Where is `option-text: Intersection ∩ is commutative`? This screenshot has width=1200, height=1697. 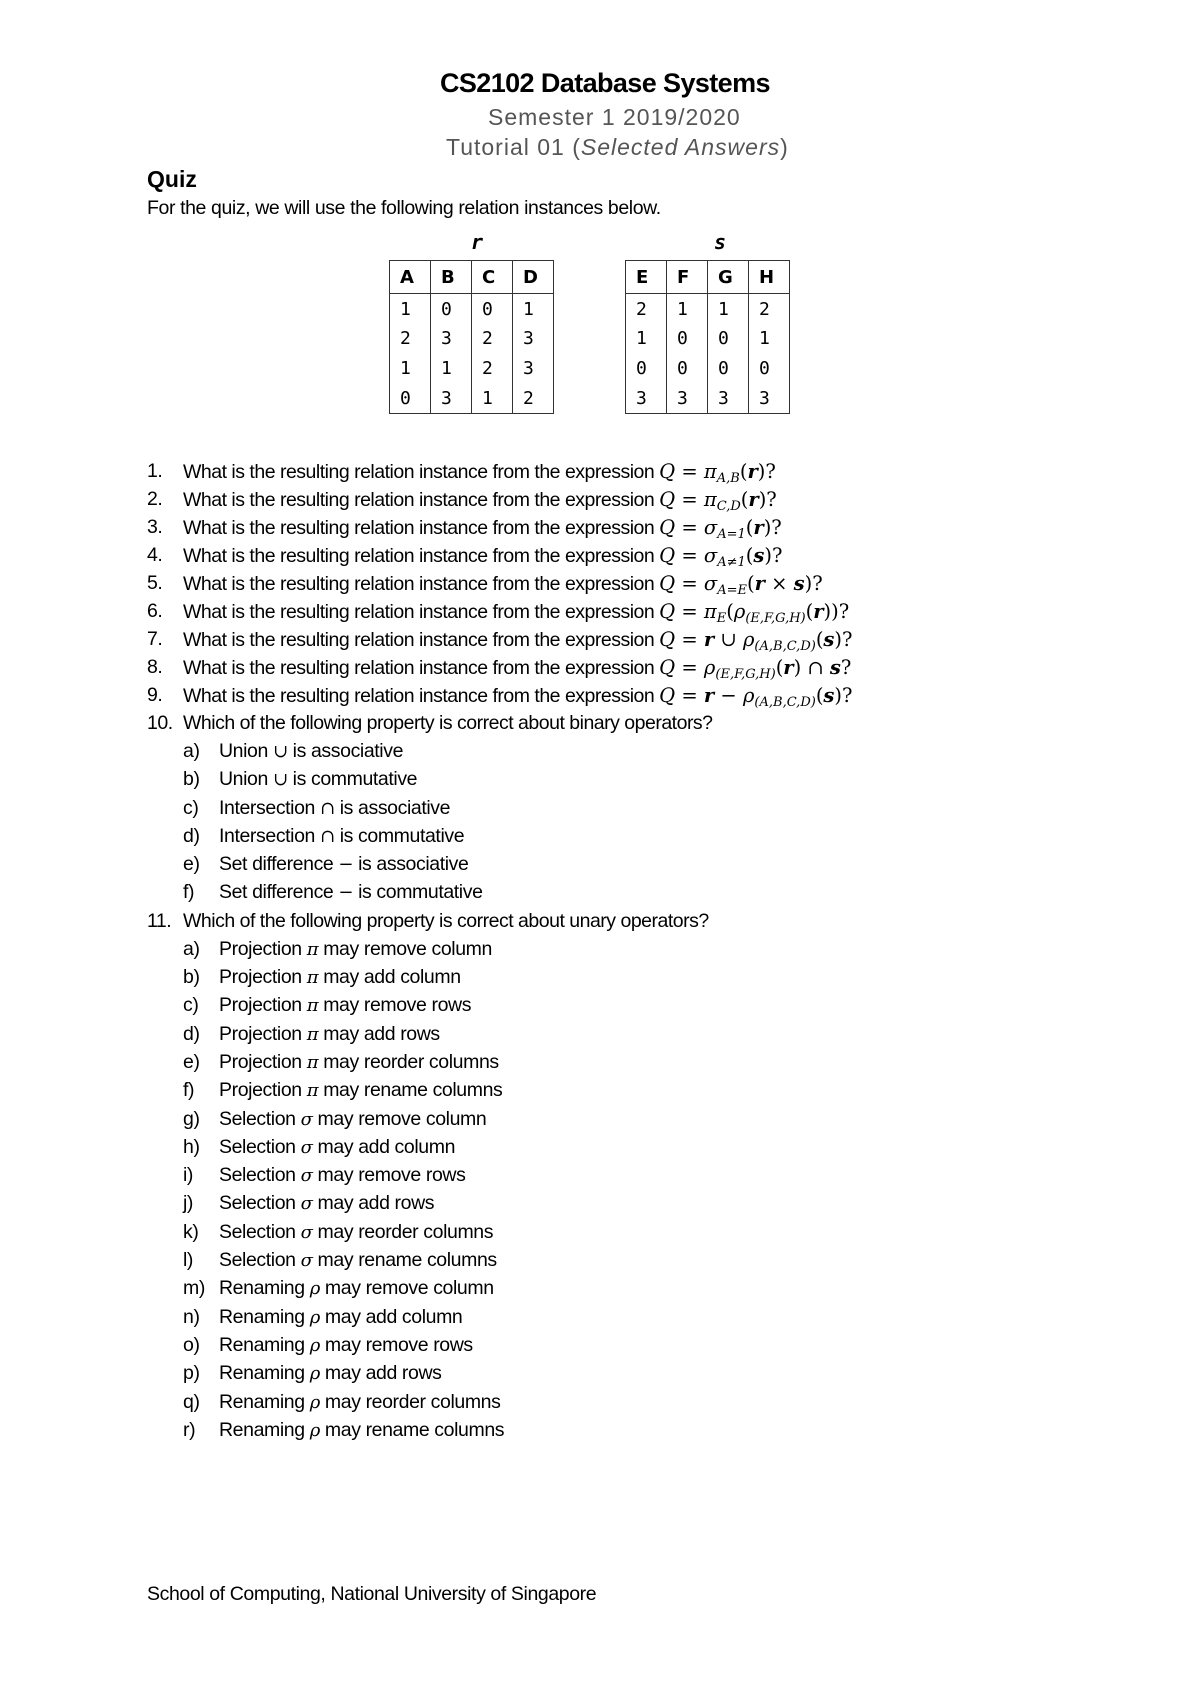
option-text: Intersection ∩ is commutative is located at coordinates (342, 836).